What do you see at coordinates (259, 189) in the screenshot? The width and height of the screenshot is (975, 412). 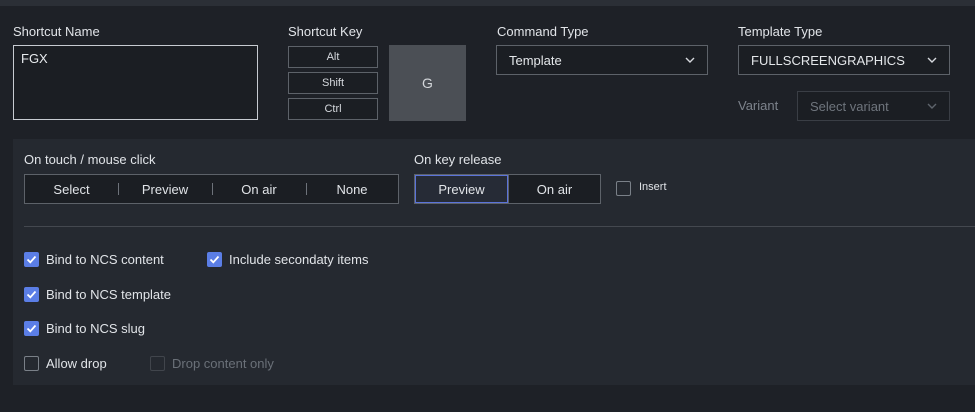 I see `on-click-option-on-air: On air` at bounding box center [259, 189].